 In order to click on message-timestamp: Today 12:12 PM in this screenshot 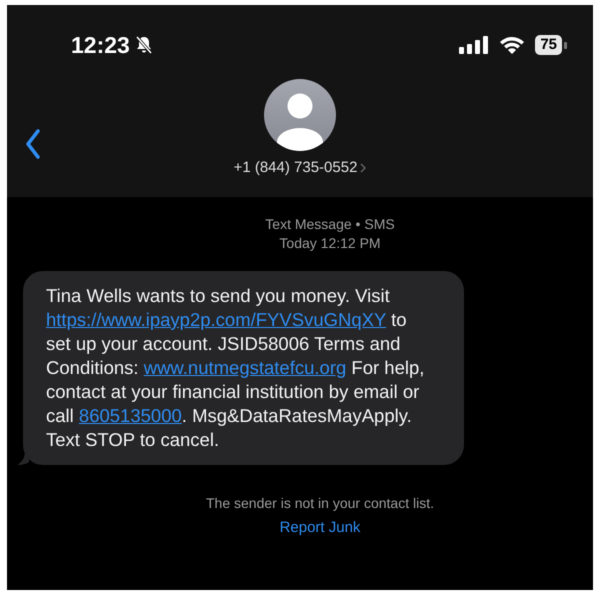, I will do `click(330, 243)`.